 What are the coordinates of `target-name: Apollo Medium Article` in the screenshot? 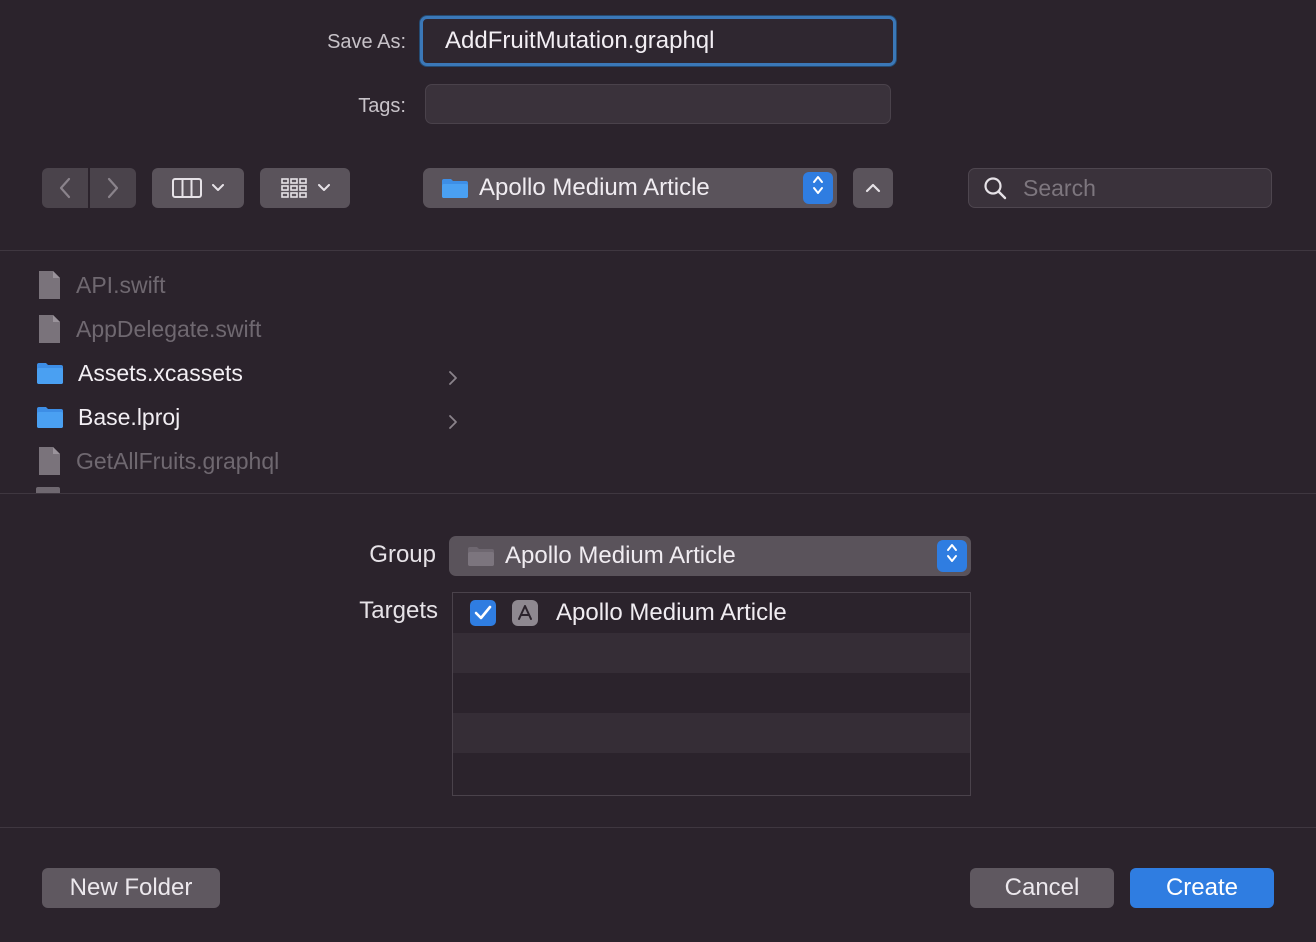 It's located at (671, 612).